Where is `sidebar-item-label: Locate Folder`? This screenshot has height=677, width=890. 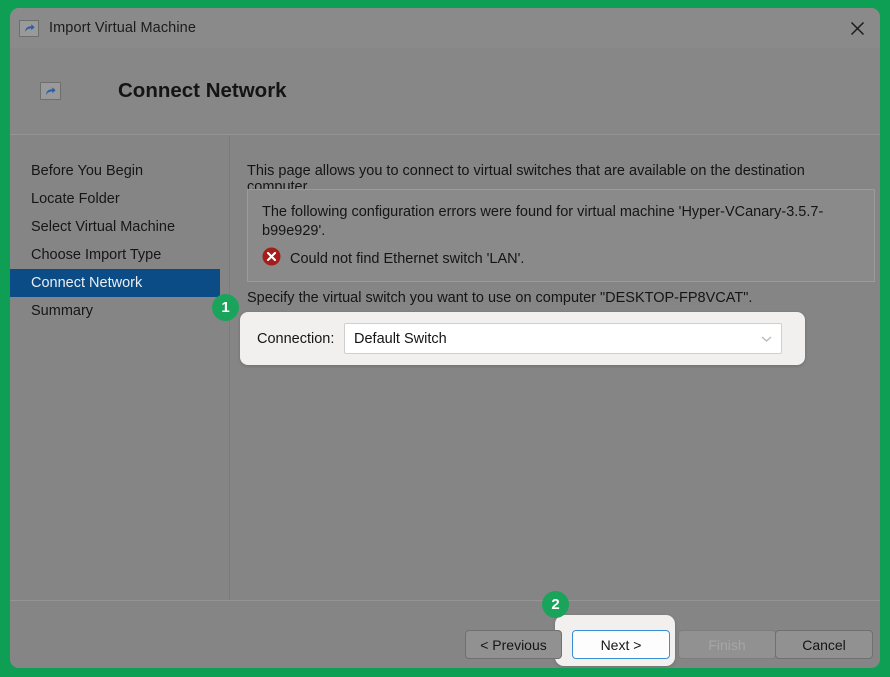 sidebar-item-label: Locate Folder is located at coordinates (75, 199).